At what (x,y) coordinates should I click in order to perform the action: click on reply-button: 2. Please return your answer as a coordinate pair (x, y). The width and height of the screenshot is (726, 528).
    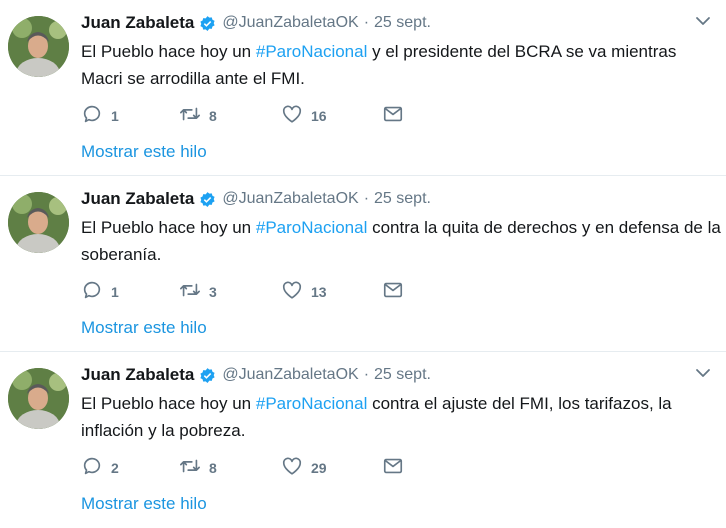
    Looking at the image, I should click on (100, 468).